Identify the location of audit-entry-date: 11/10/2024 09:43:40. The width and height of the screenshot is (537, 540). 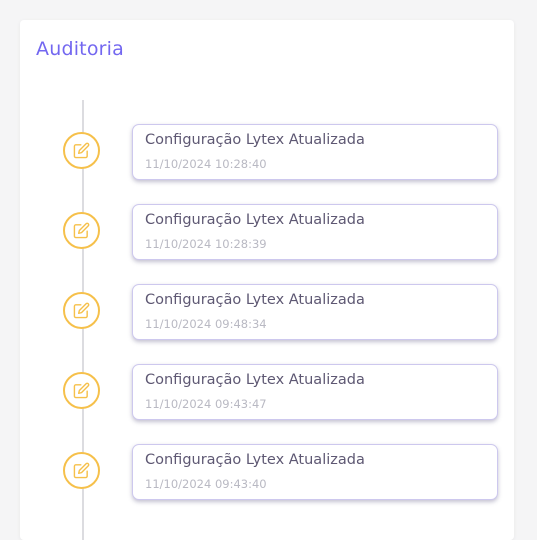
(206, 484).